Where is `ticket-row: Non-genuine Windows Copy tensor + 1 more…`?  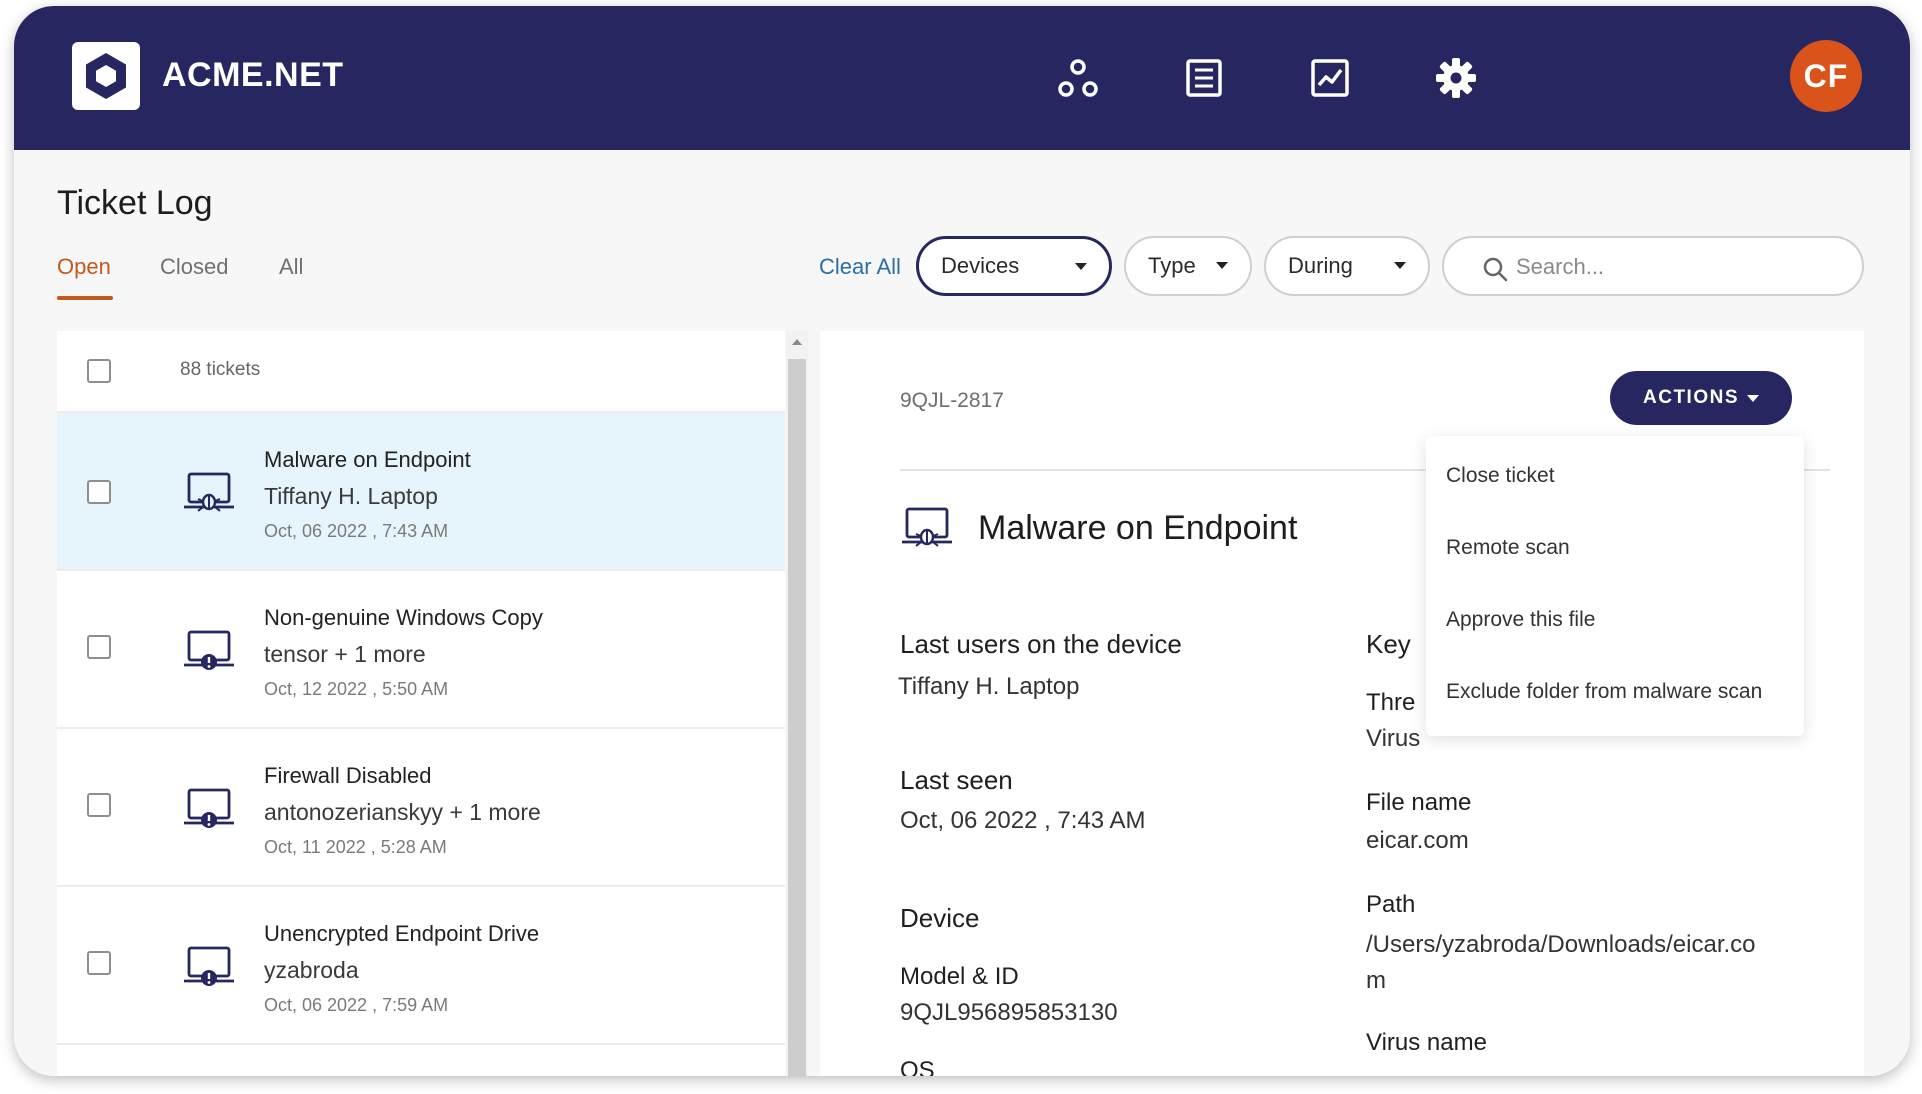
ticket-row: Non-genuine Windows Copy tensor + 1 more… is located at coordinates (421, 650).